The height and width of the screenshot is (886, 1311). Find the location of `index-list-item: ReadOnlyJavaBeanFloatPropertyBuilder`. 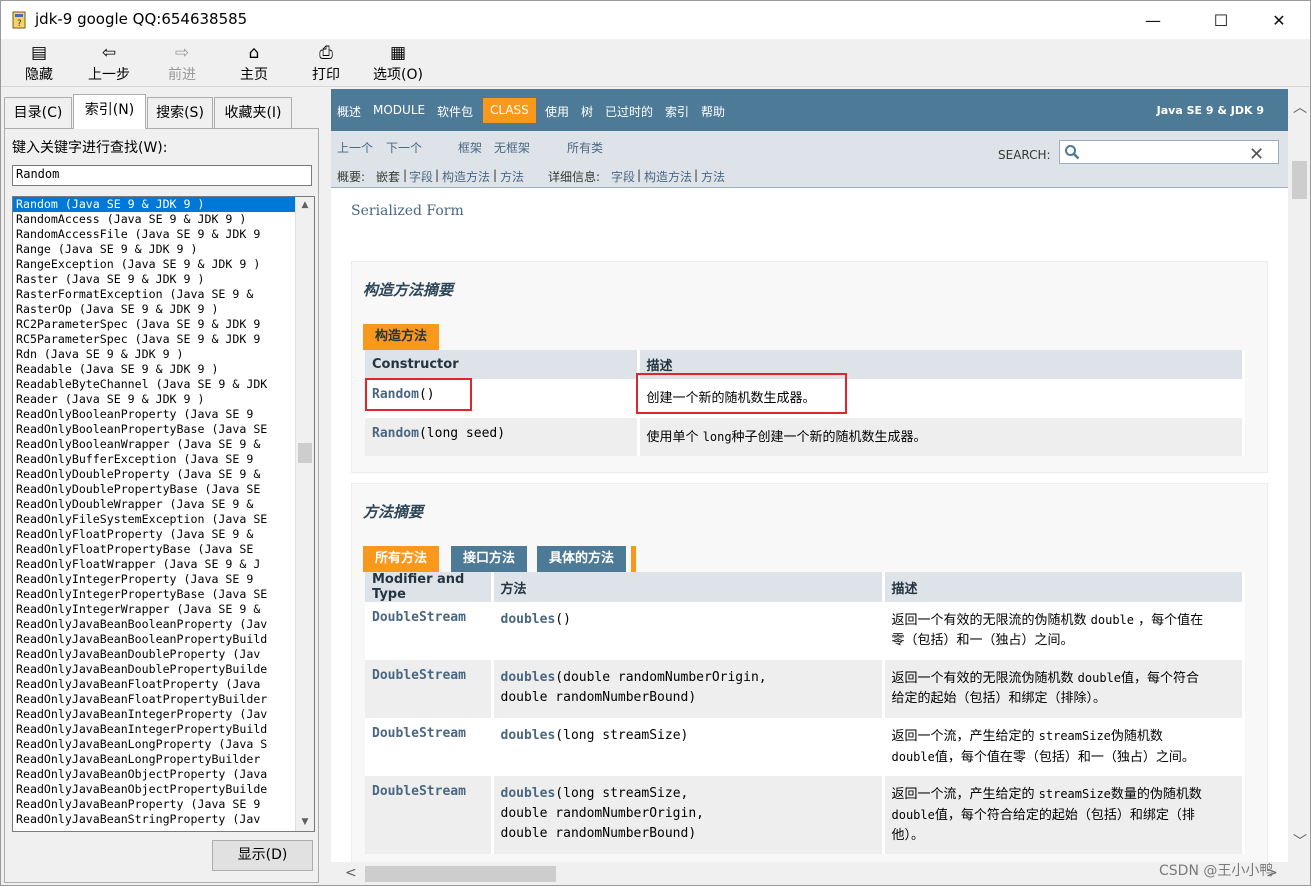

index-list-item: ReadOnlyJavaBeanFloatPropertyBuilder is located at coordinates (154, 699).